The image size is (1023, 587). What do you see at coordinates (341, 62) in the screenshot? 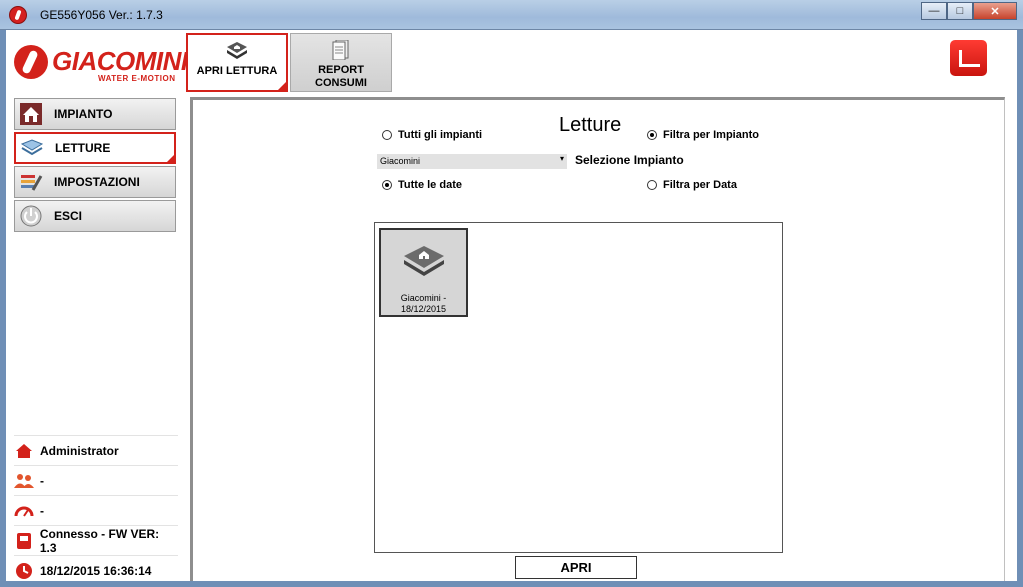
I see `tab-report-consumi: REPORT CONSUMI` at bounding box center [341, 62].